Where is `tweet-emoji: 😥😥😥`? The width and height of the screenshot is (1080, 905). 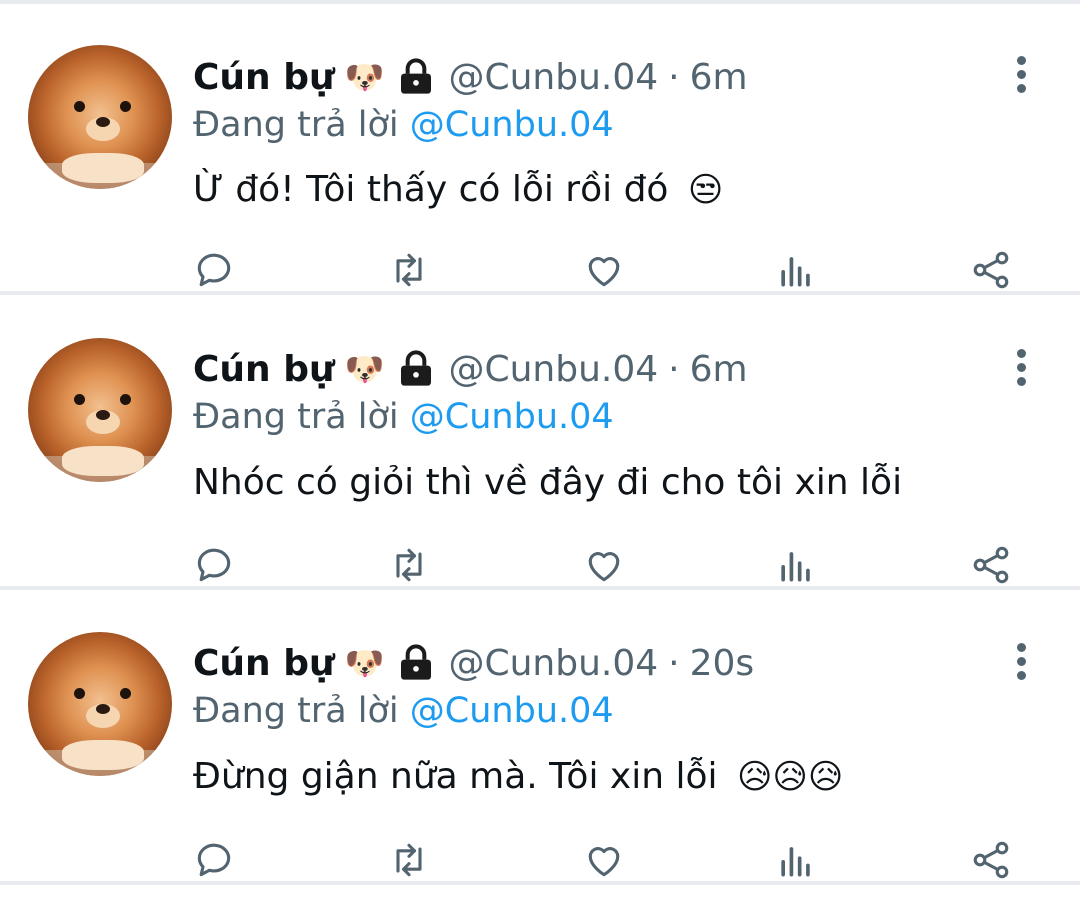 tweet-emoji: 😥😥😥 is located at coordinates (790, 777).